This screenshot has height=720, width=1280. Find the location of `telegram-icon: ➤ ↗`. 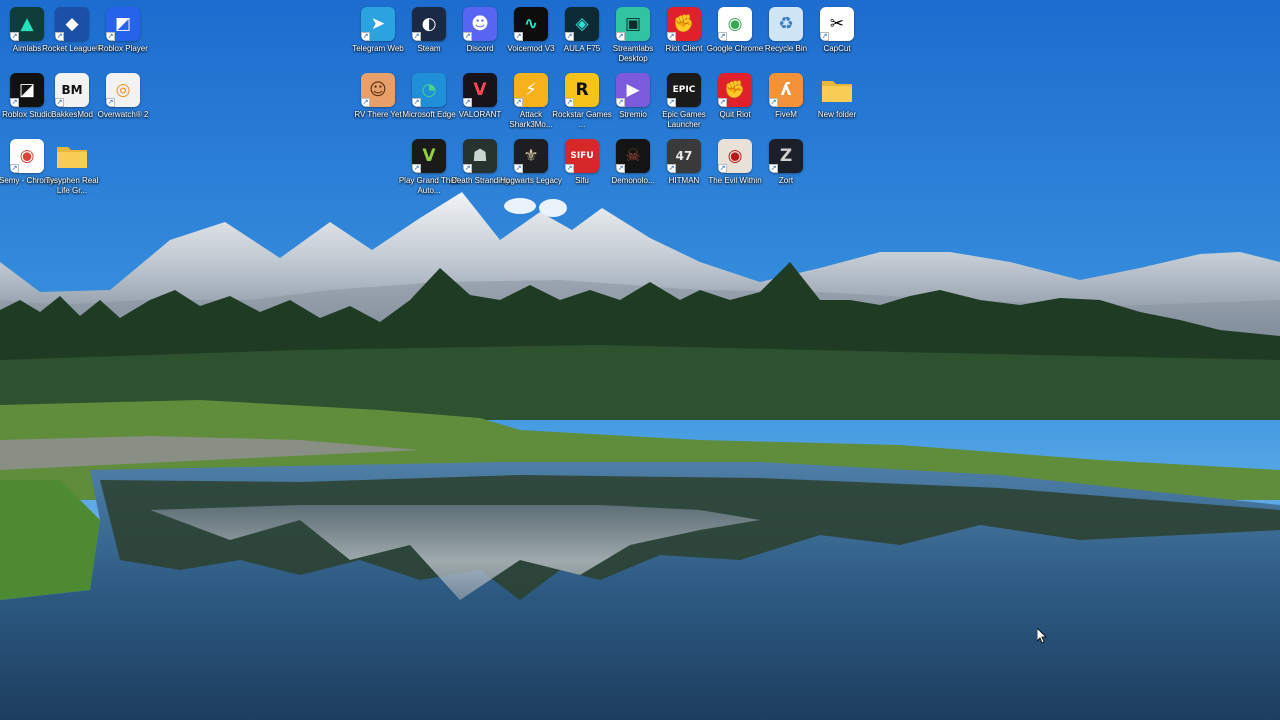

telegram-icon: ➤ ↗ is located at coordinates (378, 24).